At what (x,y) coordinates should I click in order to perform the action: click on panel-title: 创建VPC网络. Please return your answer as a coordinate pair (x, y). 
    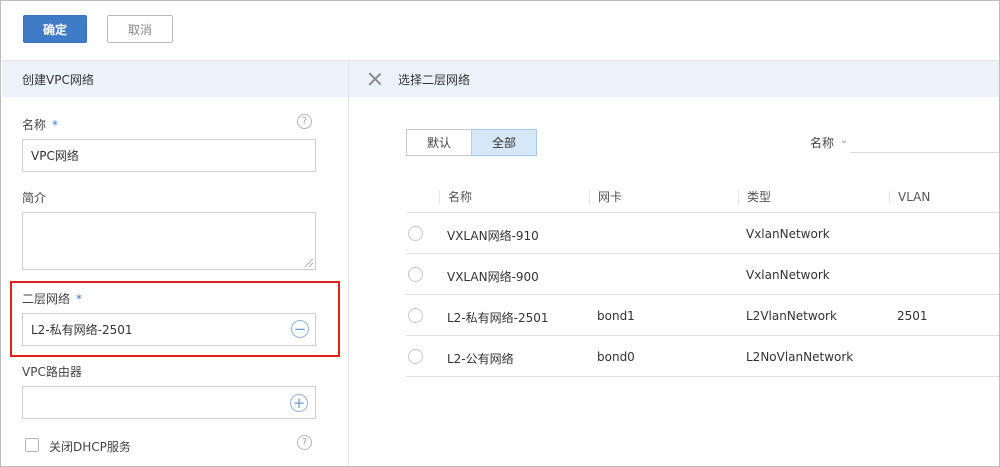
    Looking at the image, I should click on (175, 79).